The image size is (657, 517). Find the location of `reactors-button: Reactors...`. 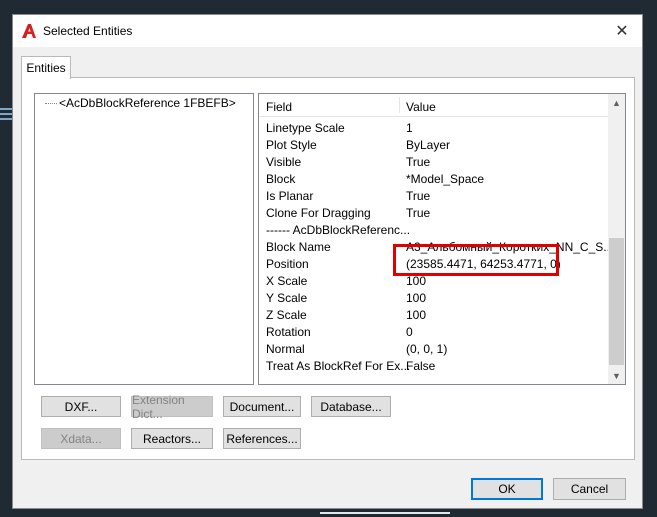

reactors-button: Reactors... is located at coordinates (172, 438).